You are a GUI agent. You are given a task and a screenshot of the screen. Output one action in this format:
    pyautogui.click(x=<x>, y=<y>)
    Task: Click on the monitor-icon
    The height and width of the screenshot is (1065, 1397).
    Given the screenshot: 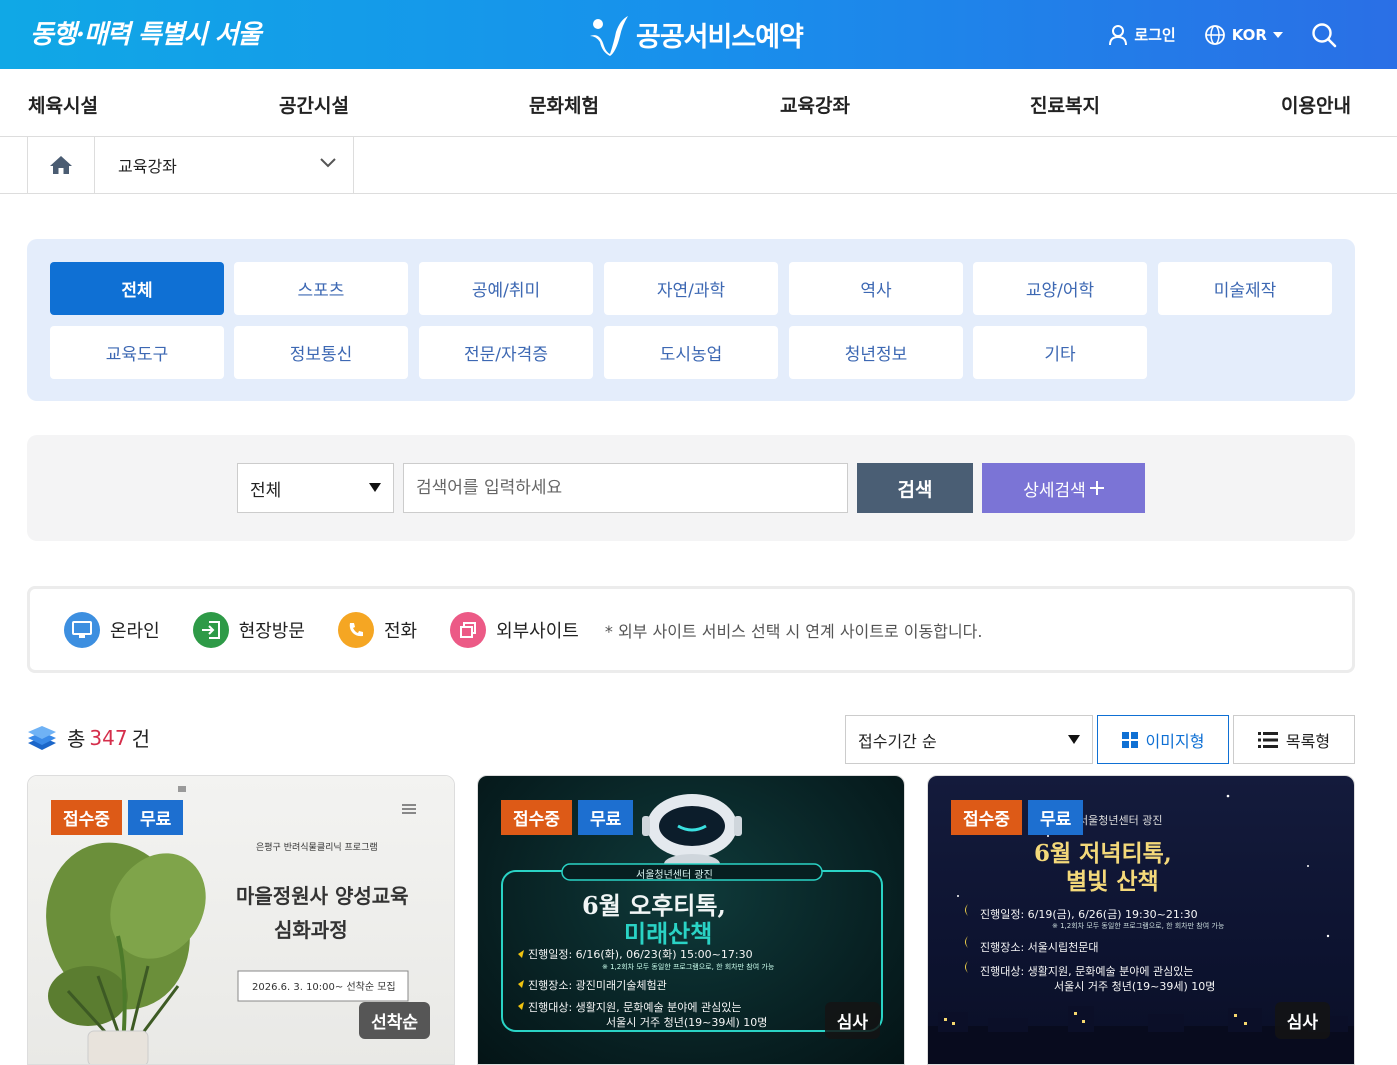 What is the action you would take?
    pyautogui.click(x=82, y=629)
    